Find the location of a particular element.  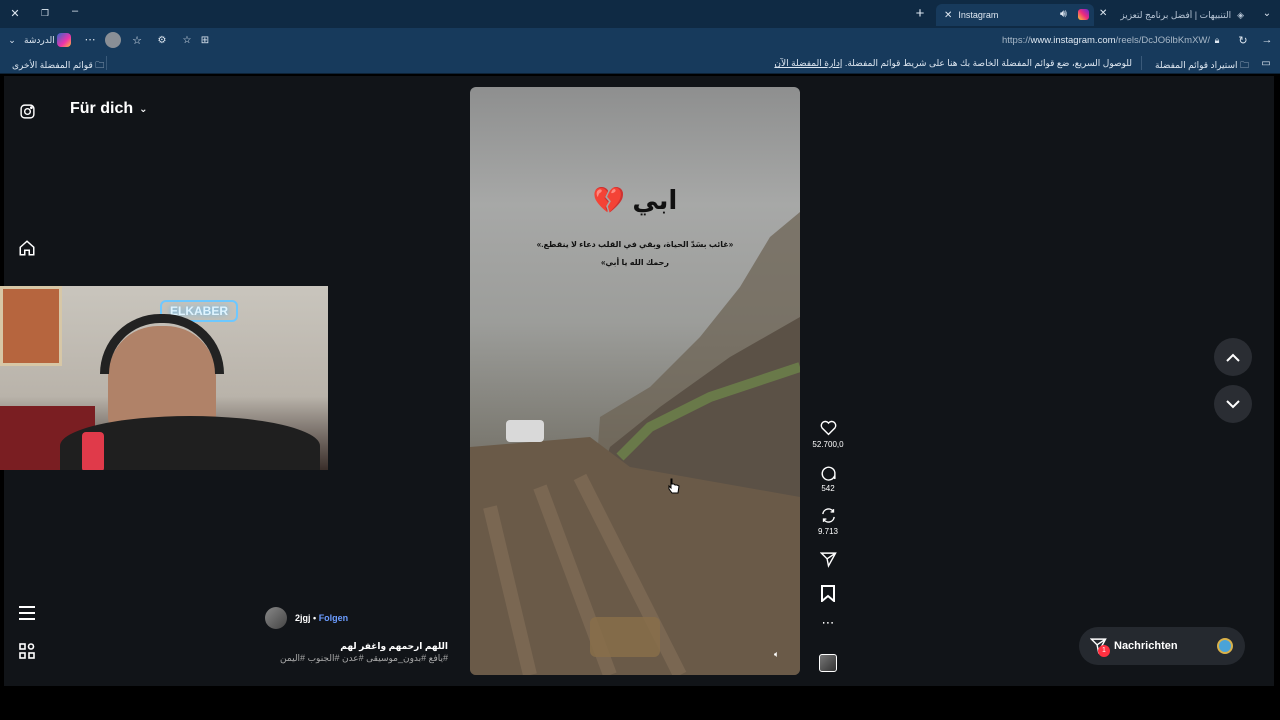

comment-count: 542 is located at coordinates (828, 488).